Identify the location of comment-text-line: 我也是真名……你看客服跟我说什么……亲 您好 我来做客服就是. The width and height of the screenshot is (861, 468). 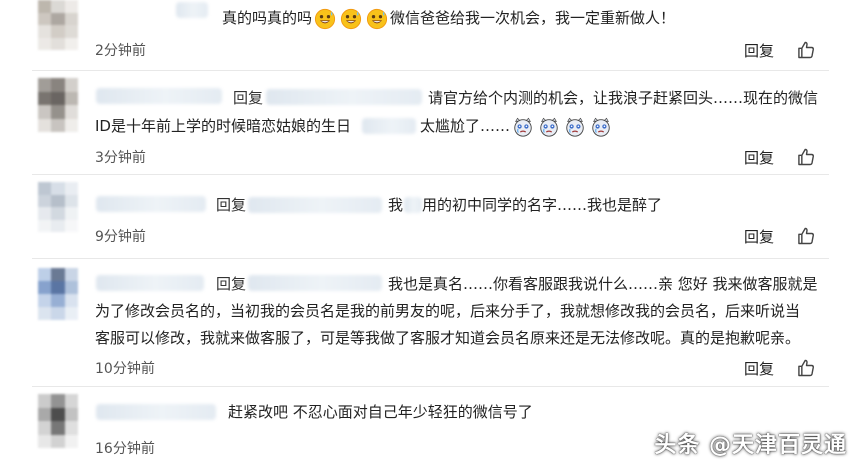
(603, 284).